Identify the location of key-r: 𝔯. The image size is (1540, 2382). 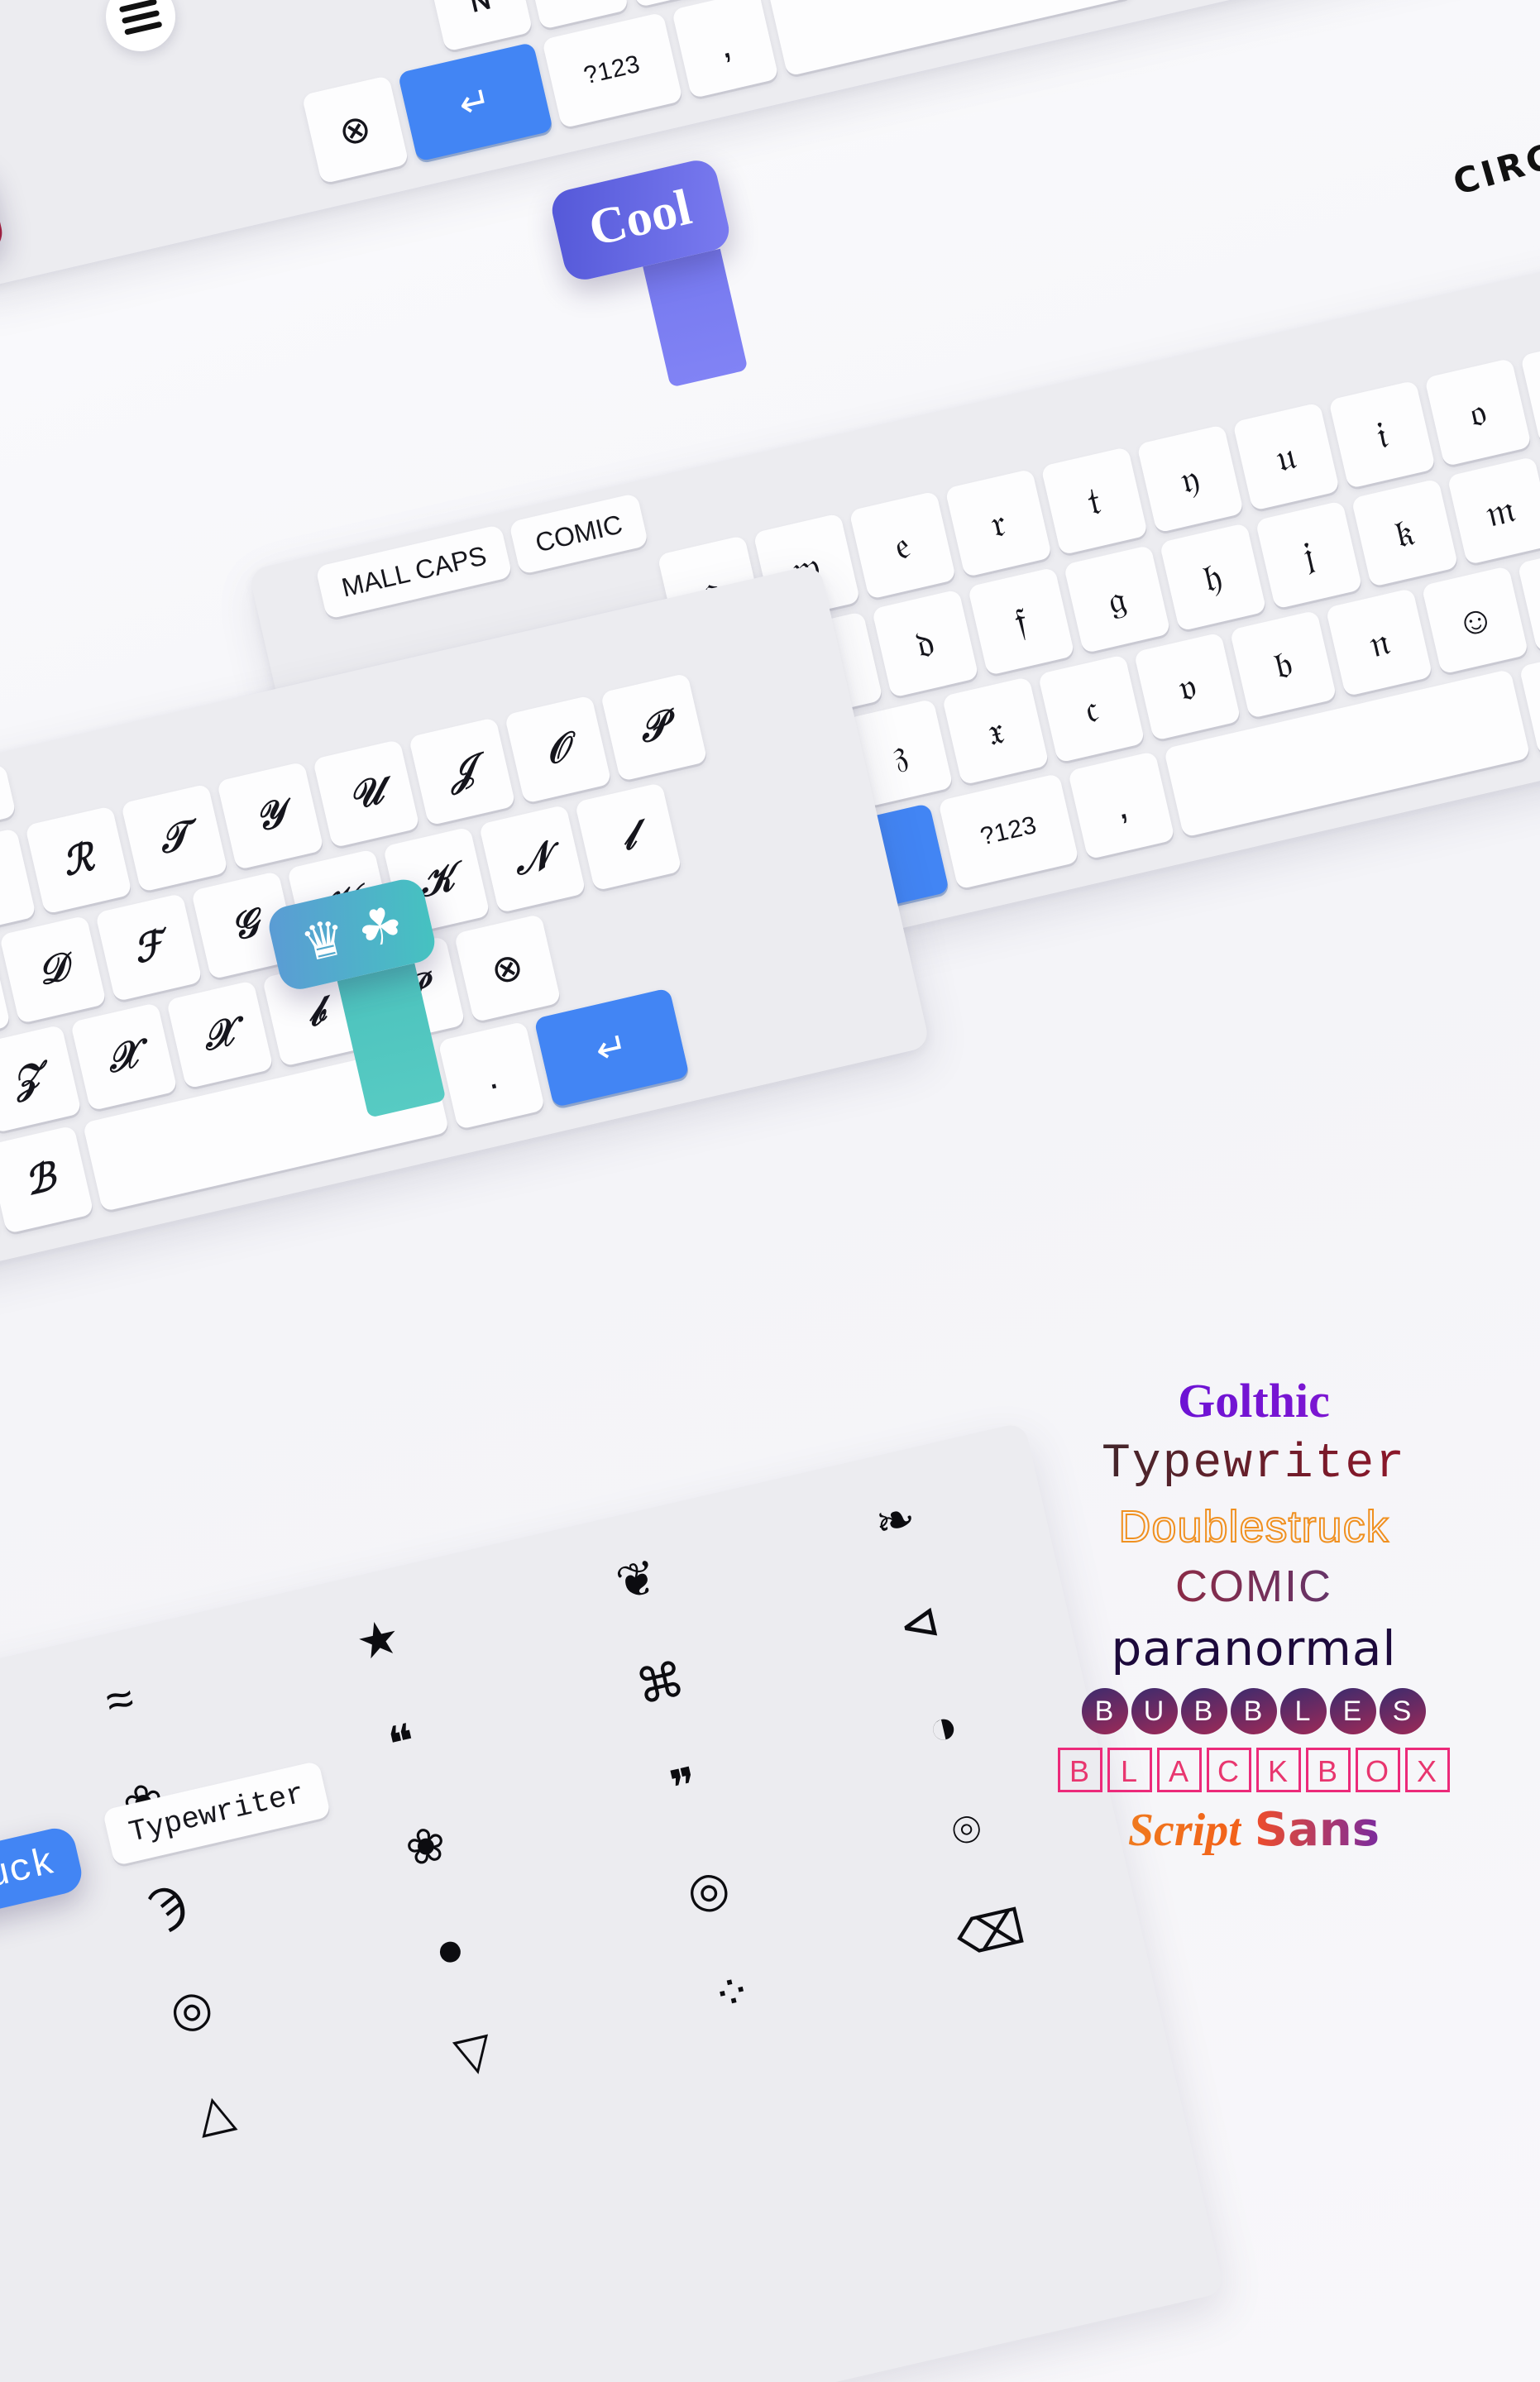
(998, 523).